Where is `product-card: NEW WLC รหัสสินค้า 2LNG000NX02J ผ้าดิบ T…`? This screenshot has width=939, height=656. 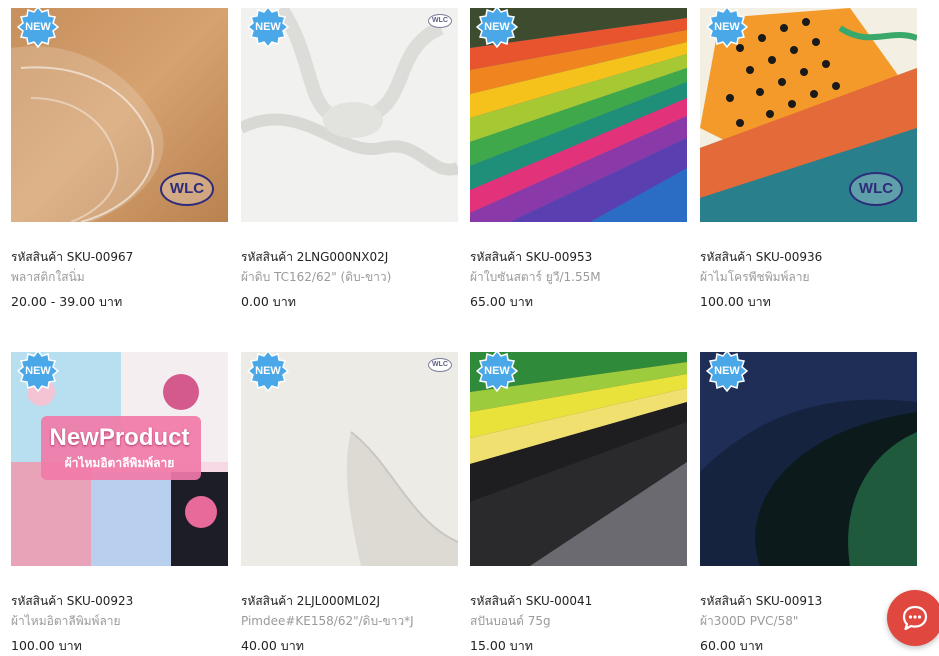 product-card: NEW WLC รหัสสินค้า 2LNG000NX02J ผ้าดิบ T… is located at coordinates (349, 158).